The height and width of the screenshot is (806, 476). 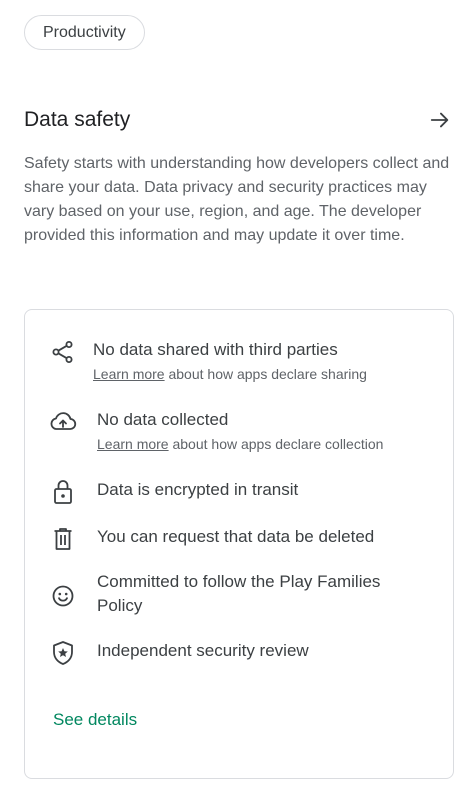 I want to click on list-item-deletion: You can request that data be deleted, so click(x=243, y=539).